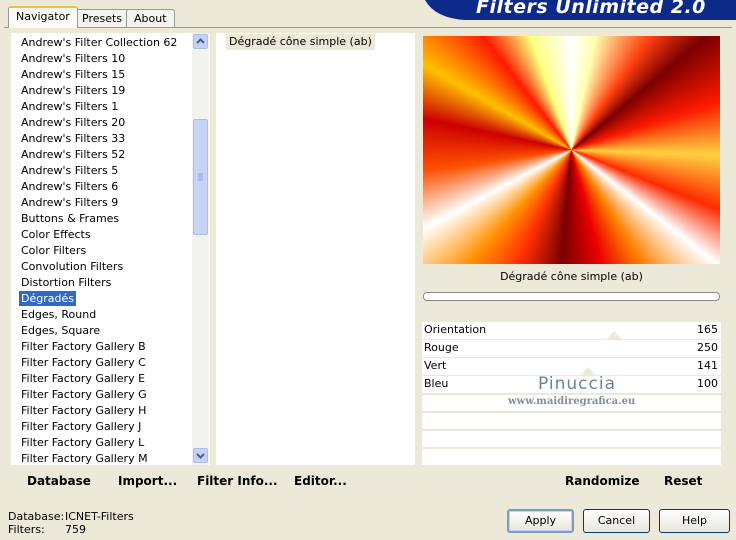  I want to click on param-label: Bleu, so click(436, 383).